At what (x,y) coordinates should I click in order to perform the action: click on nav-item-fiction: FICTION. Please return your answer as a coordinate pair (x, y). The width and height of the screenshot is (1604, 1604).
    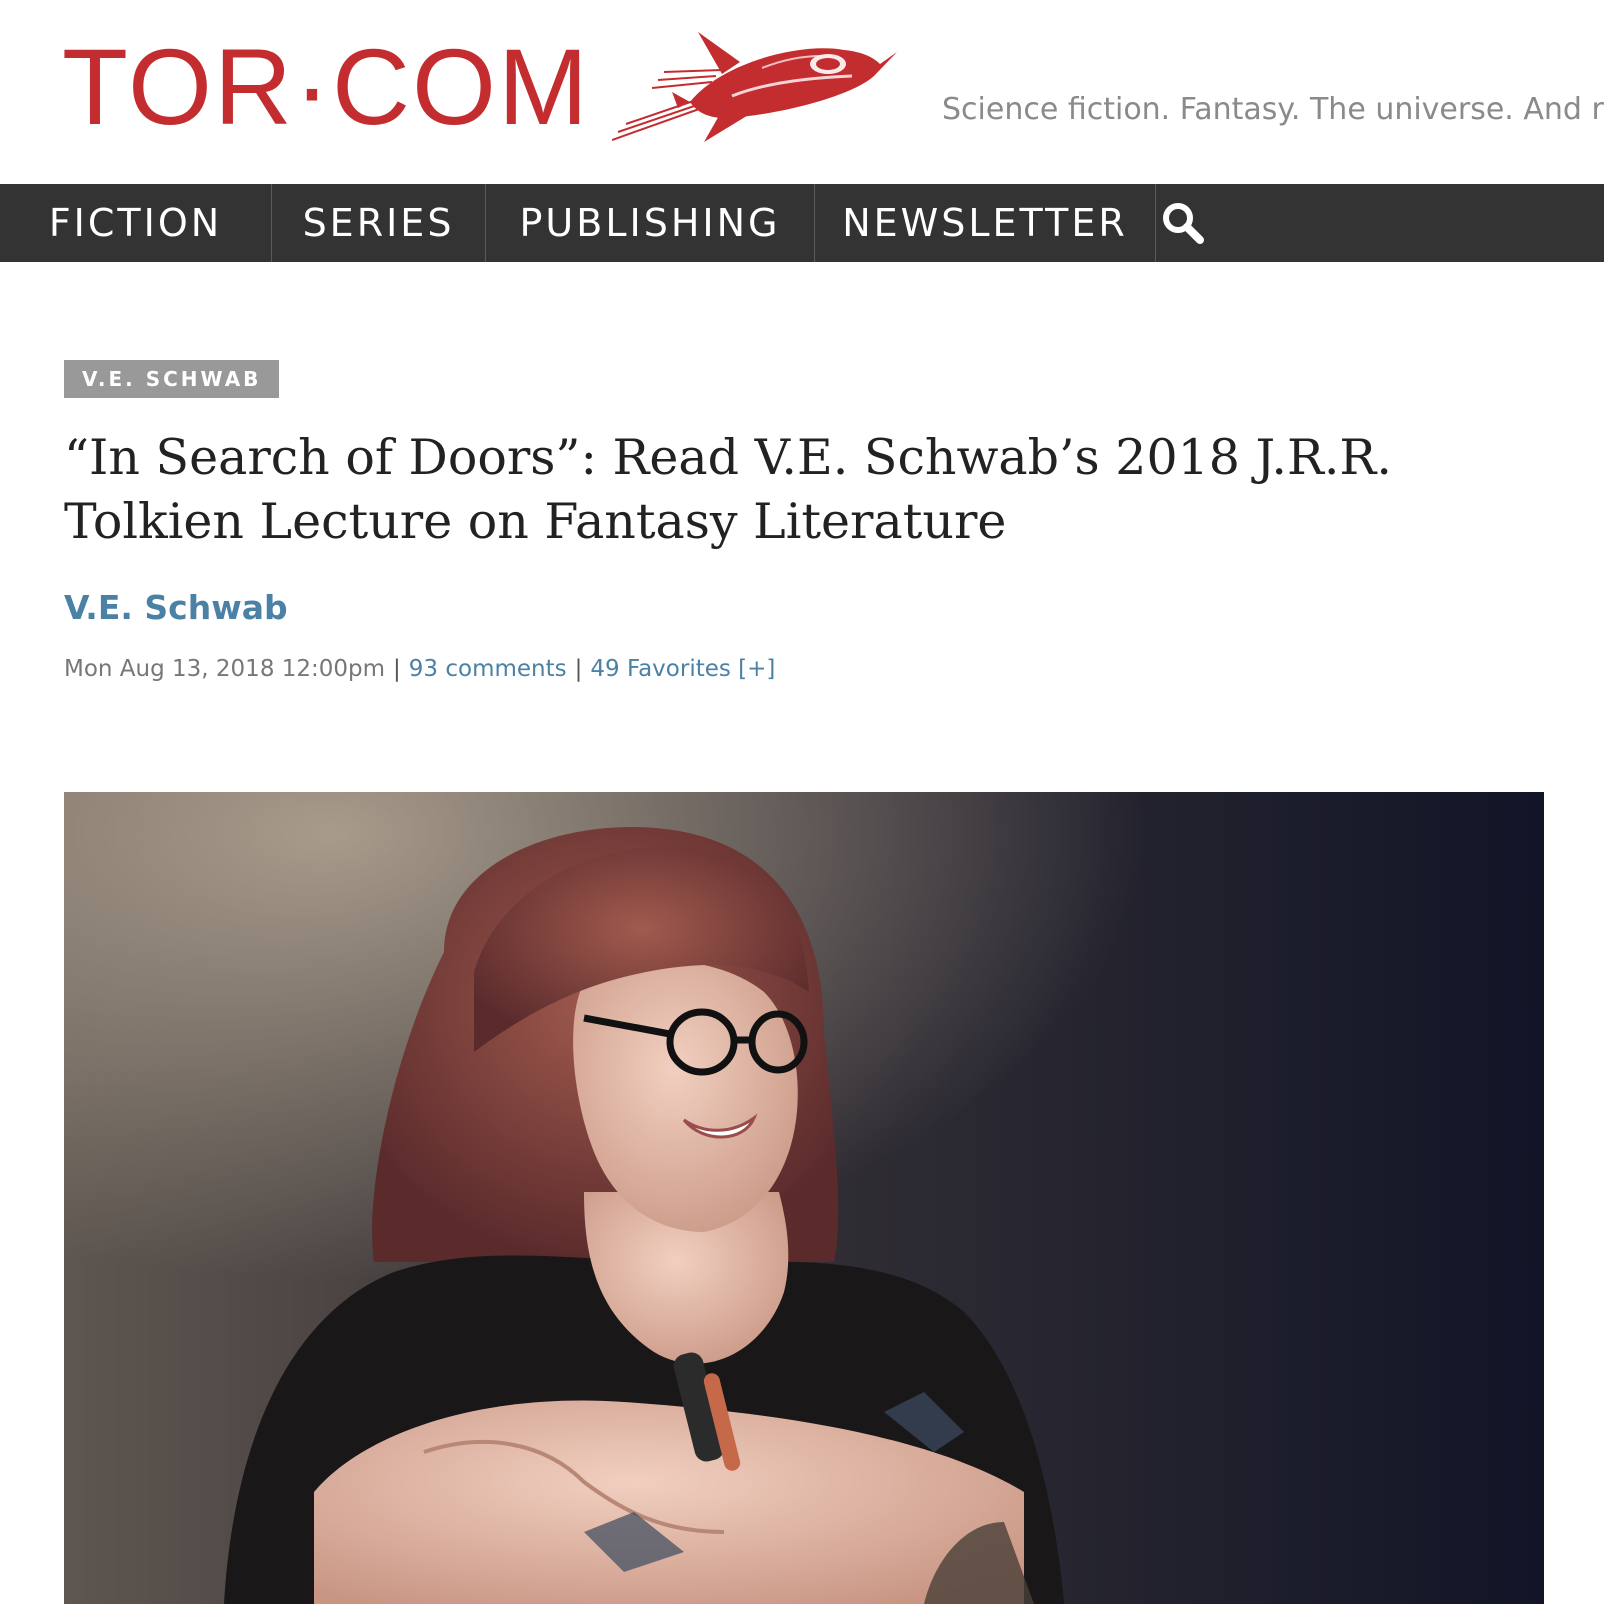
    Looking at the image, I should click on (135, 223).